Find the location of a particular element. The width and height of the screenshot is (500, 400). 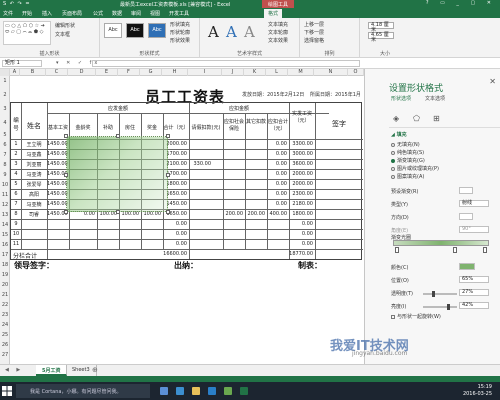

row-header: 1 is located at coordinates (5, 81).